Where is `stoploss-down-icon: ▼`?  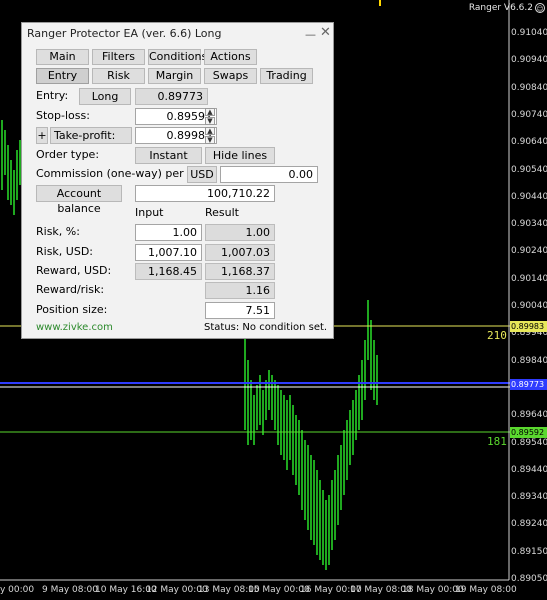
stoploss-down-icon: ▼ is located at coordinates (210, 121).